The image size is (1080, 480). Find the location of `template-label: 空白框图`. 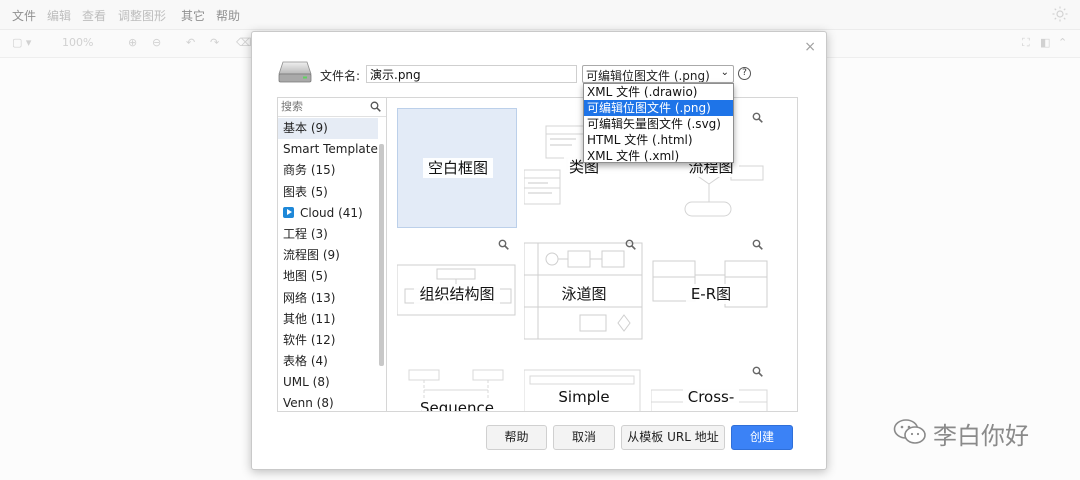

template-label: 空白框图 is located at coordinates (457, 168).